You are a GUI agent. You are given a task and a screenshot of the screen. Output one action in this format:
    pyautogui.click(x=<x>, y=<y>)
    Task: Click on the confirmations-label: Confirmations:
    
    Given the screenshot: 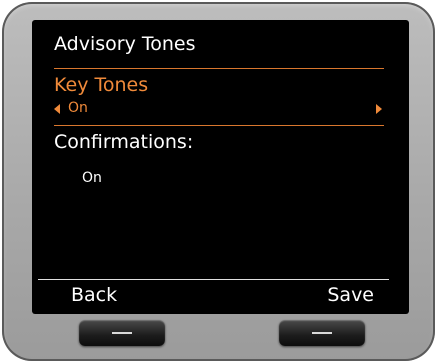 What is the action you would take?
    pyautogui.click(x=123, y=142)
    